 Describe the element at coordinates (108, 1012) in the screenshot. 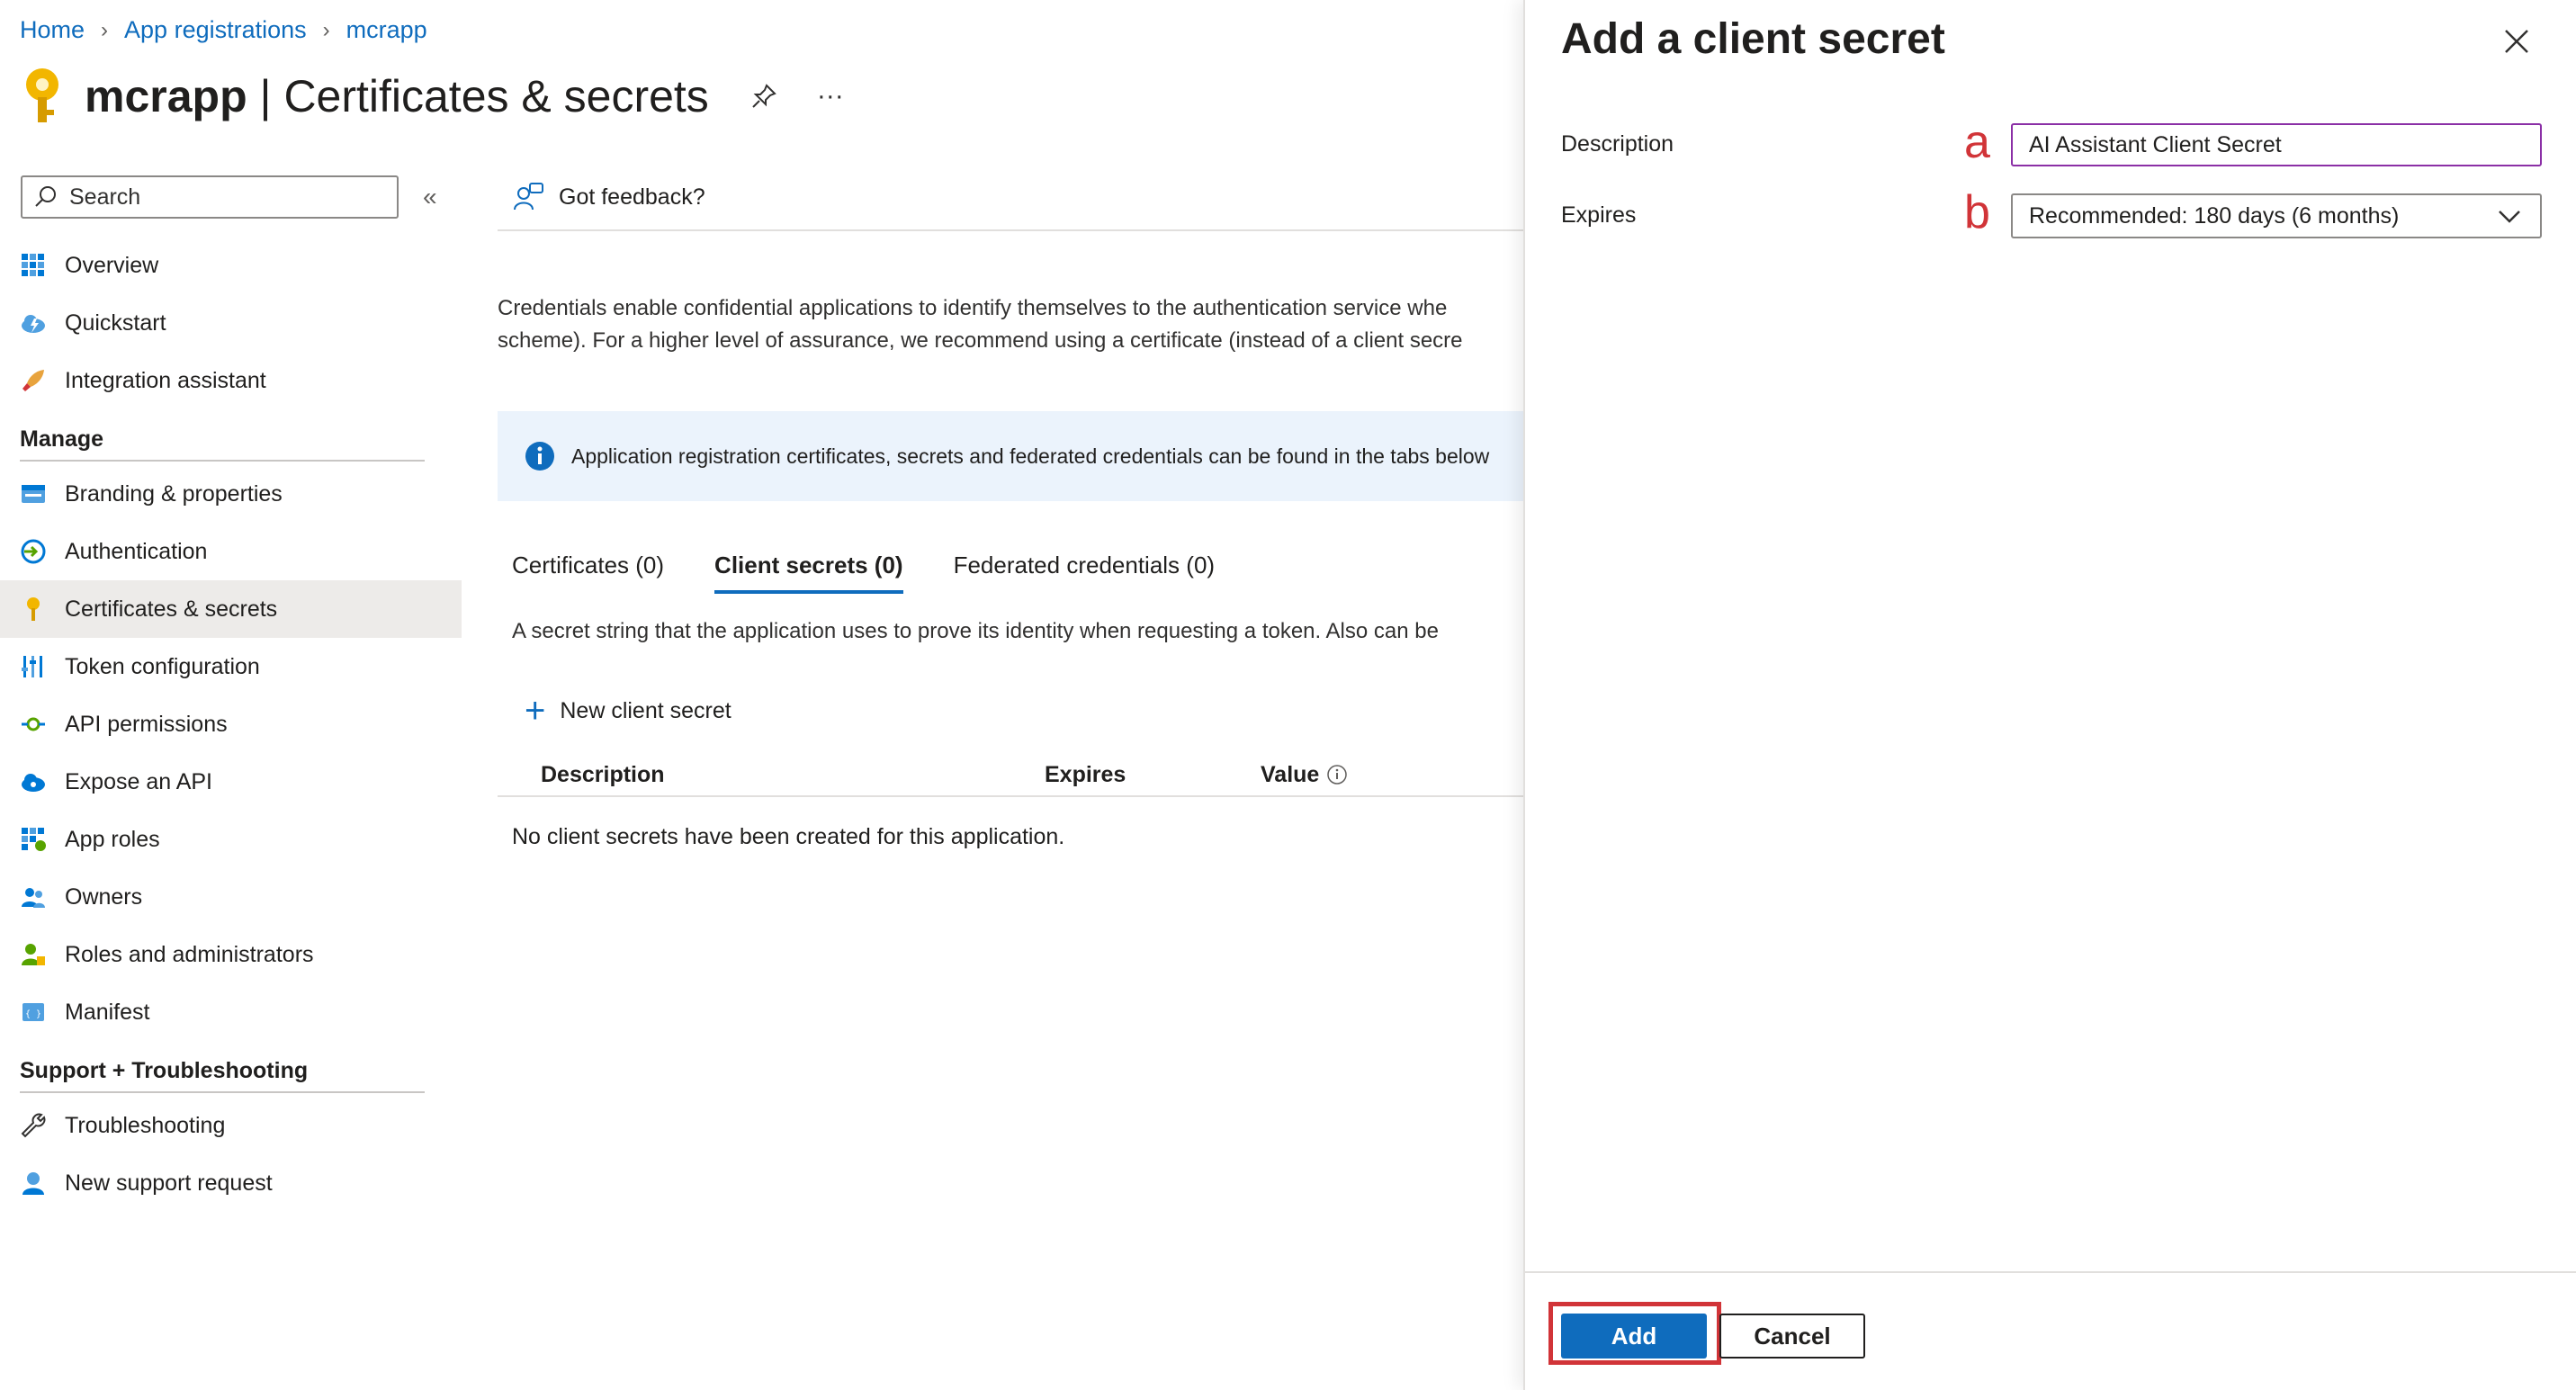

I see `sidebar-item-label: Manifest` at that location.